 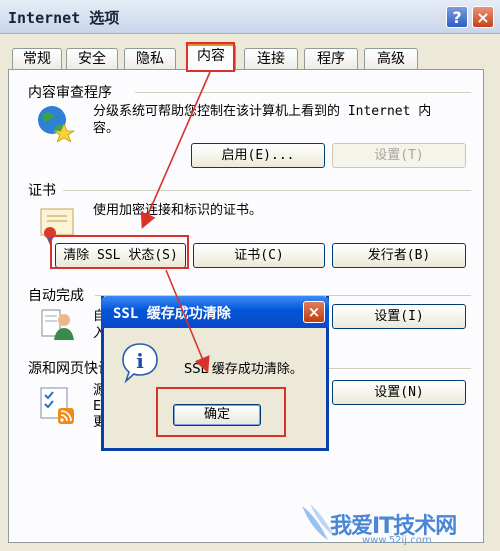 What do you see at coordinates (187, 321) in the screenshot?
I see `arrow-clear-ssl-to-dialog` at bounding box center [187, 321].